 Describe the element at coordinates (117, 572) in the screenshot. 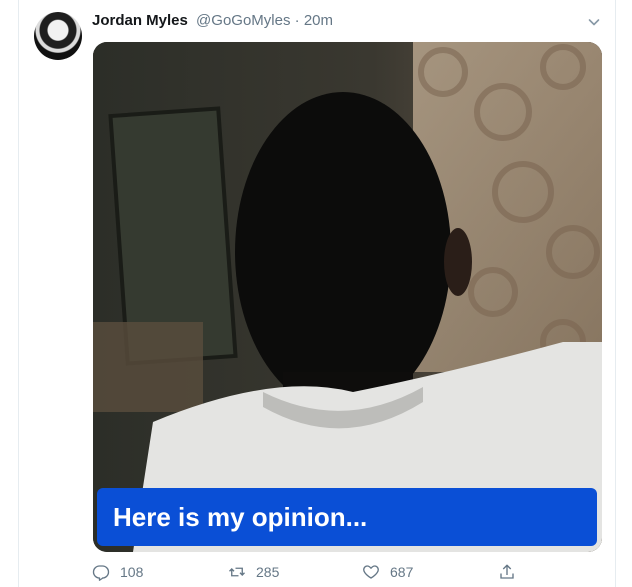

I see `reply-button: 108` at that location.